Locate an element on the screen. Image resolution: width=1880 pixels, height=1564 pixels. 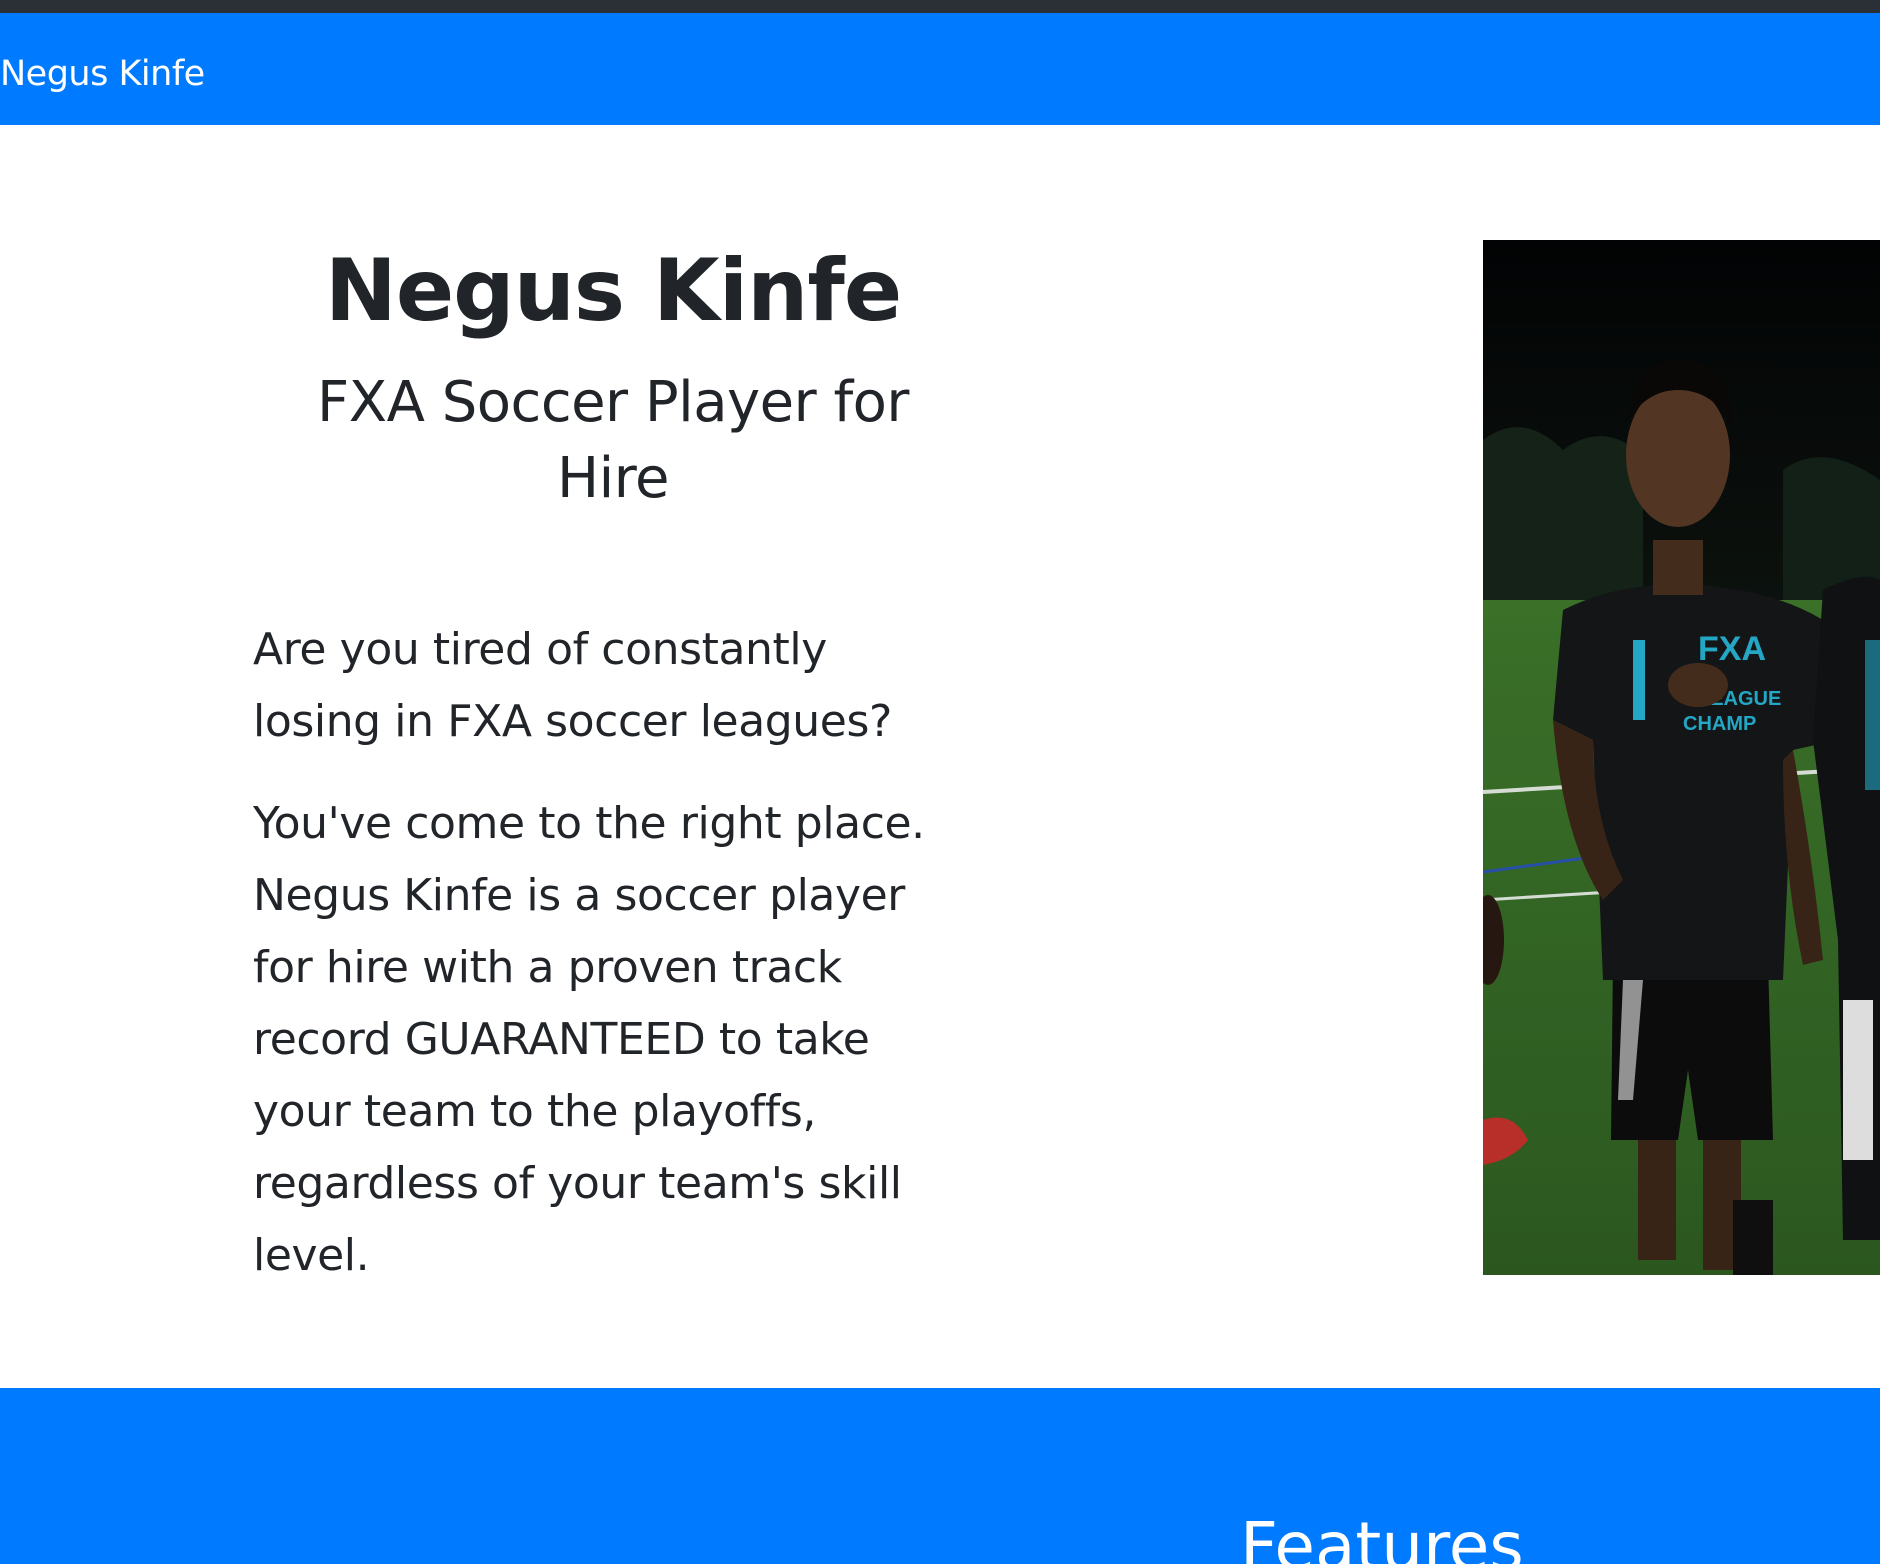
hero-header: Negus Kinfe FXA Soccer Player for Hire is located at coordinates (613, 378).